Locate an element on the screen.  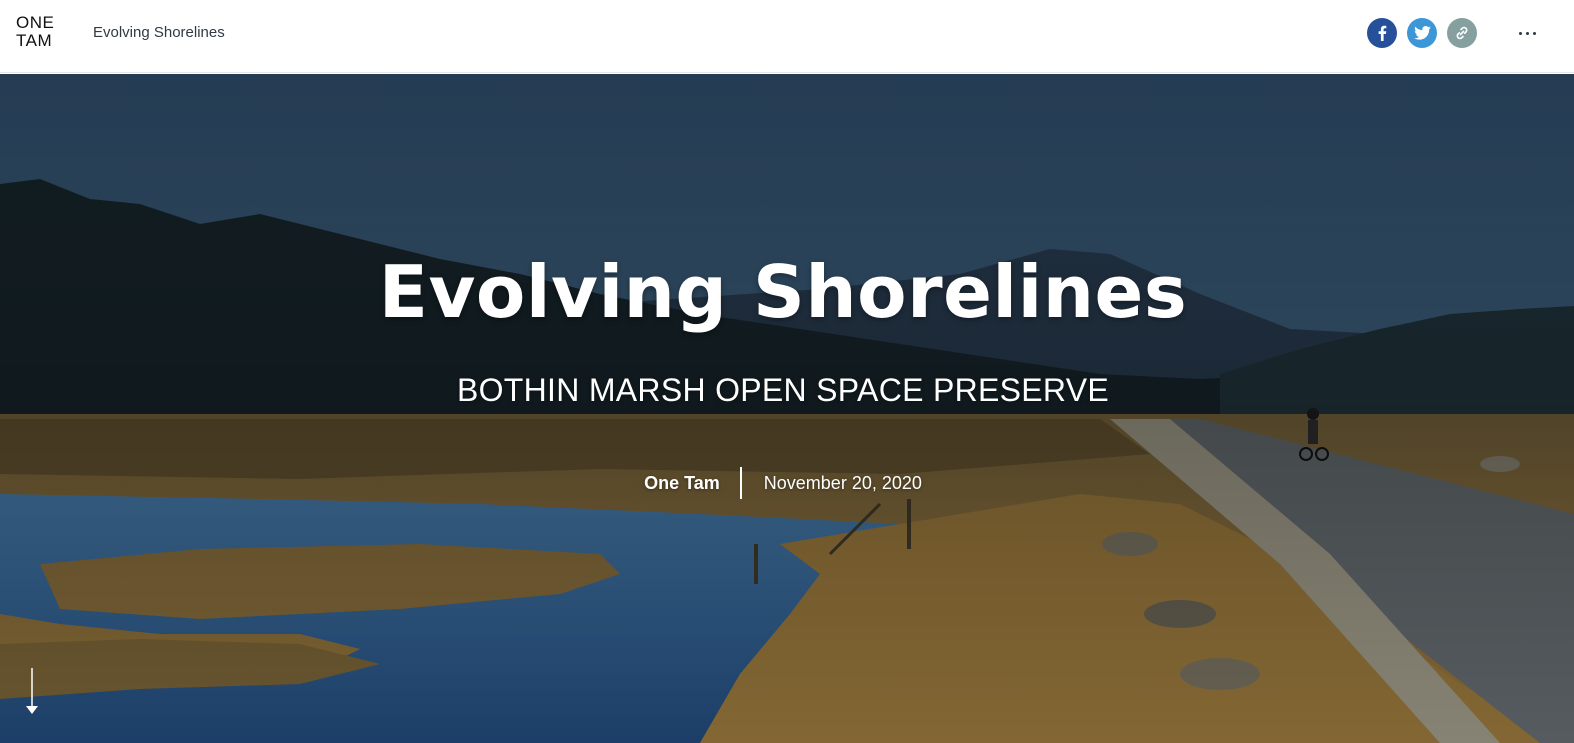
share-facebook-button is located at coordinates (1382, 33).